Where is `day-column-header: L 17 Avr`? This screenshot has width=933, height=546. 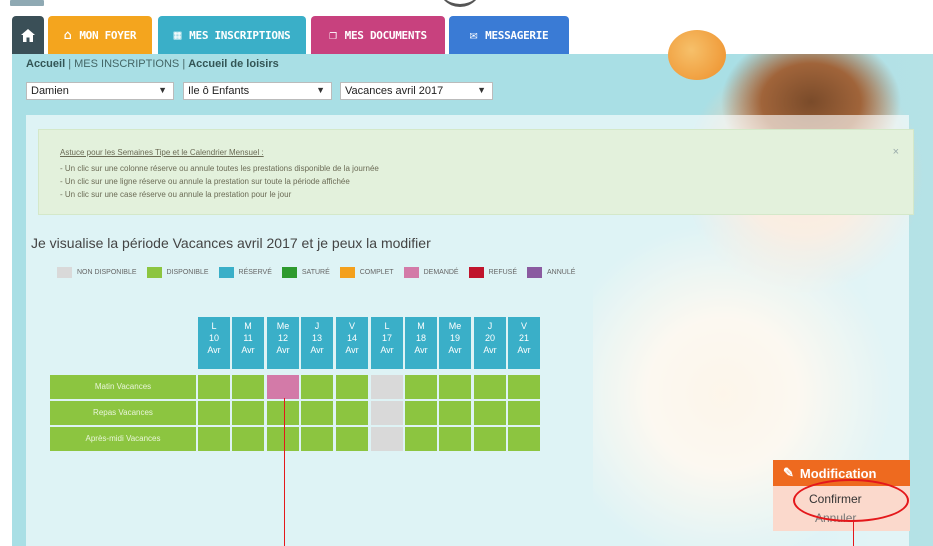 day-column-header: L 17 Avr is located at coordinates (387, 343).